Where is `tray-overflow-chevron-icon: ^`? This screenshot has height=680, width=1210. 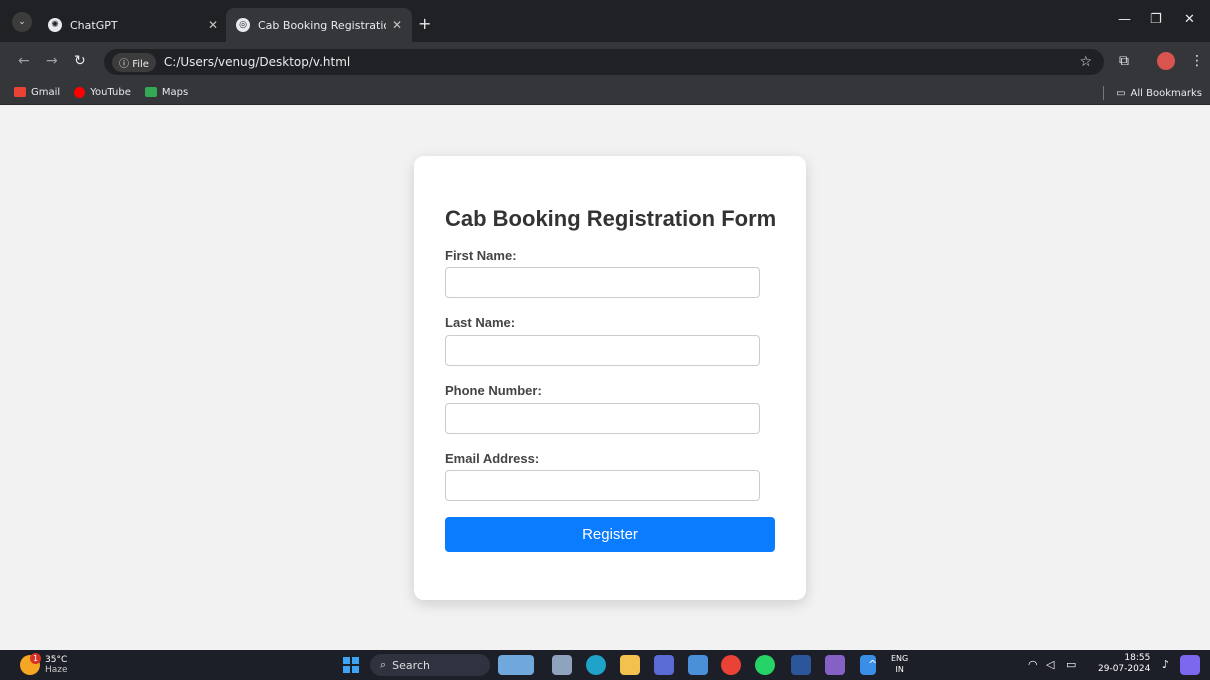 tray-overflow-chevron-icon: ^ is located at coordinates (872, 664).